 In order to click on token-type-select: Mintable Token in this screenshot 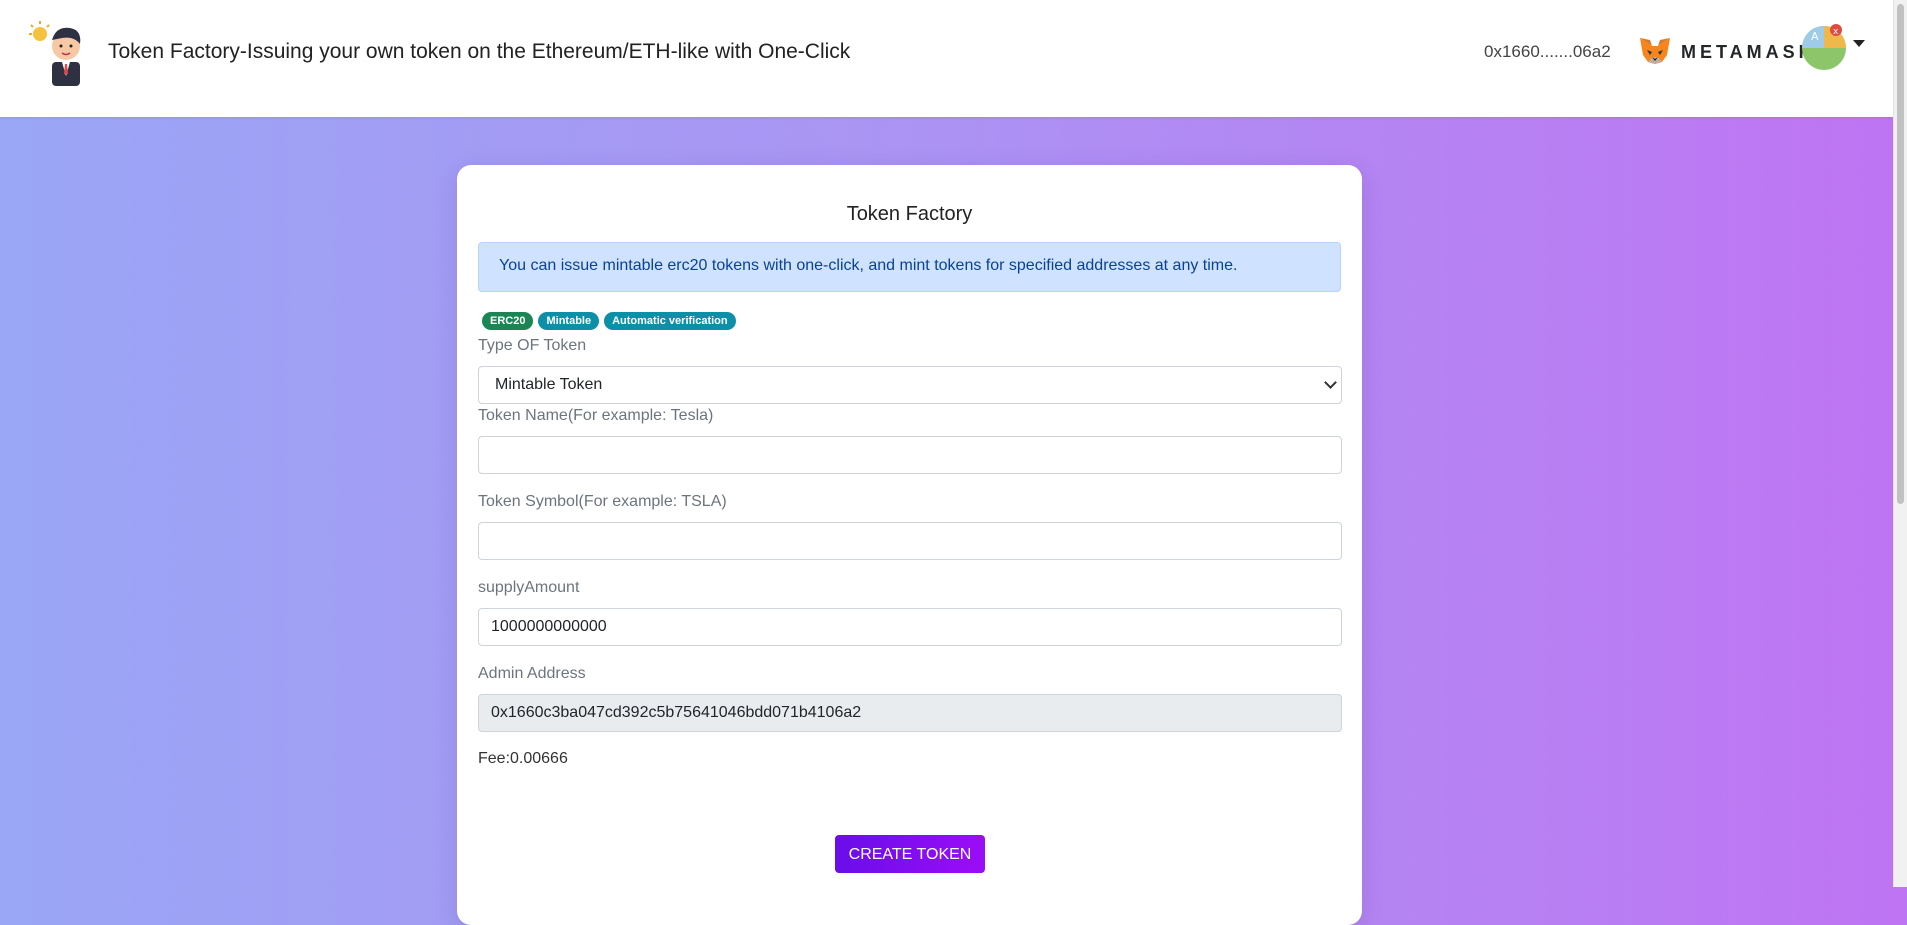, I will do `click(910, 385)`.